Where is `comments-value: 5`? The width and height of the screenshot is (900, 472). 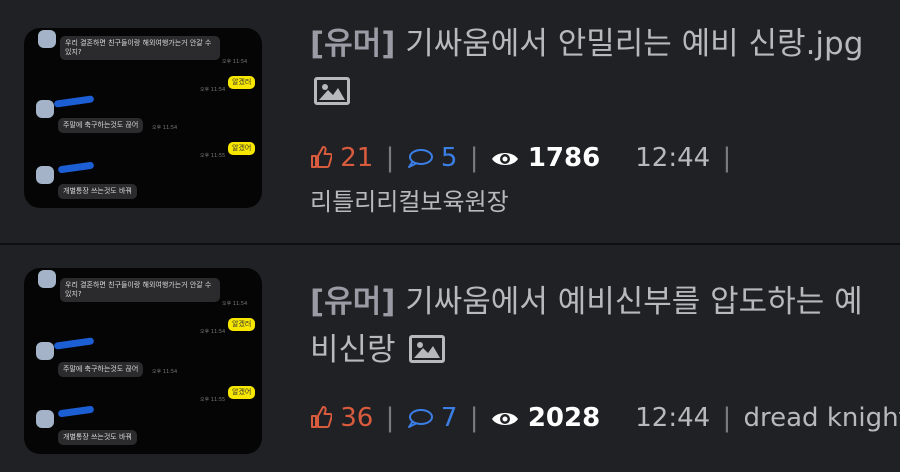 comments-value: 5 is located at coordinates (449, 158).